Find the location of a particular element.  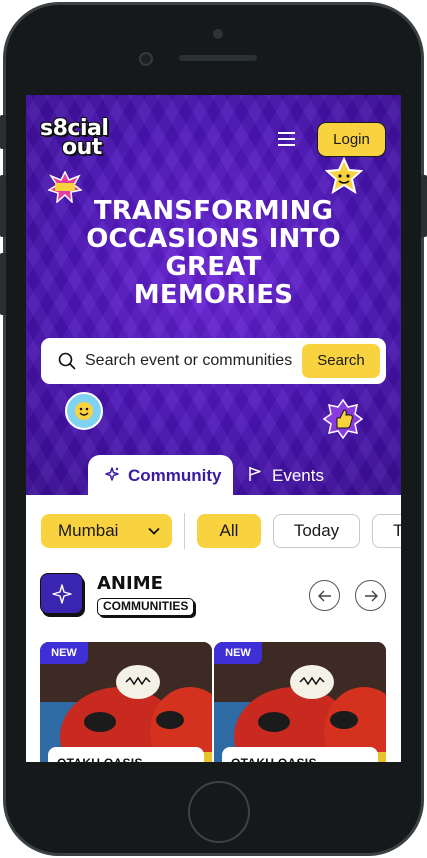

city-select: Mumbai is located at coordinates (106, 531).